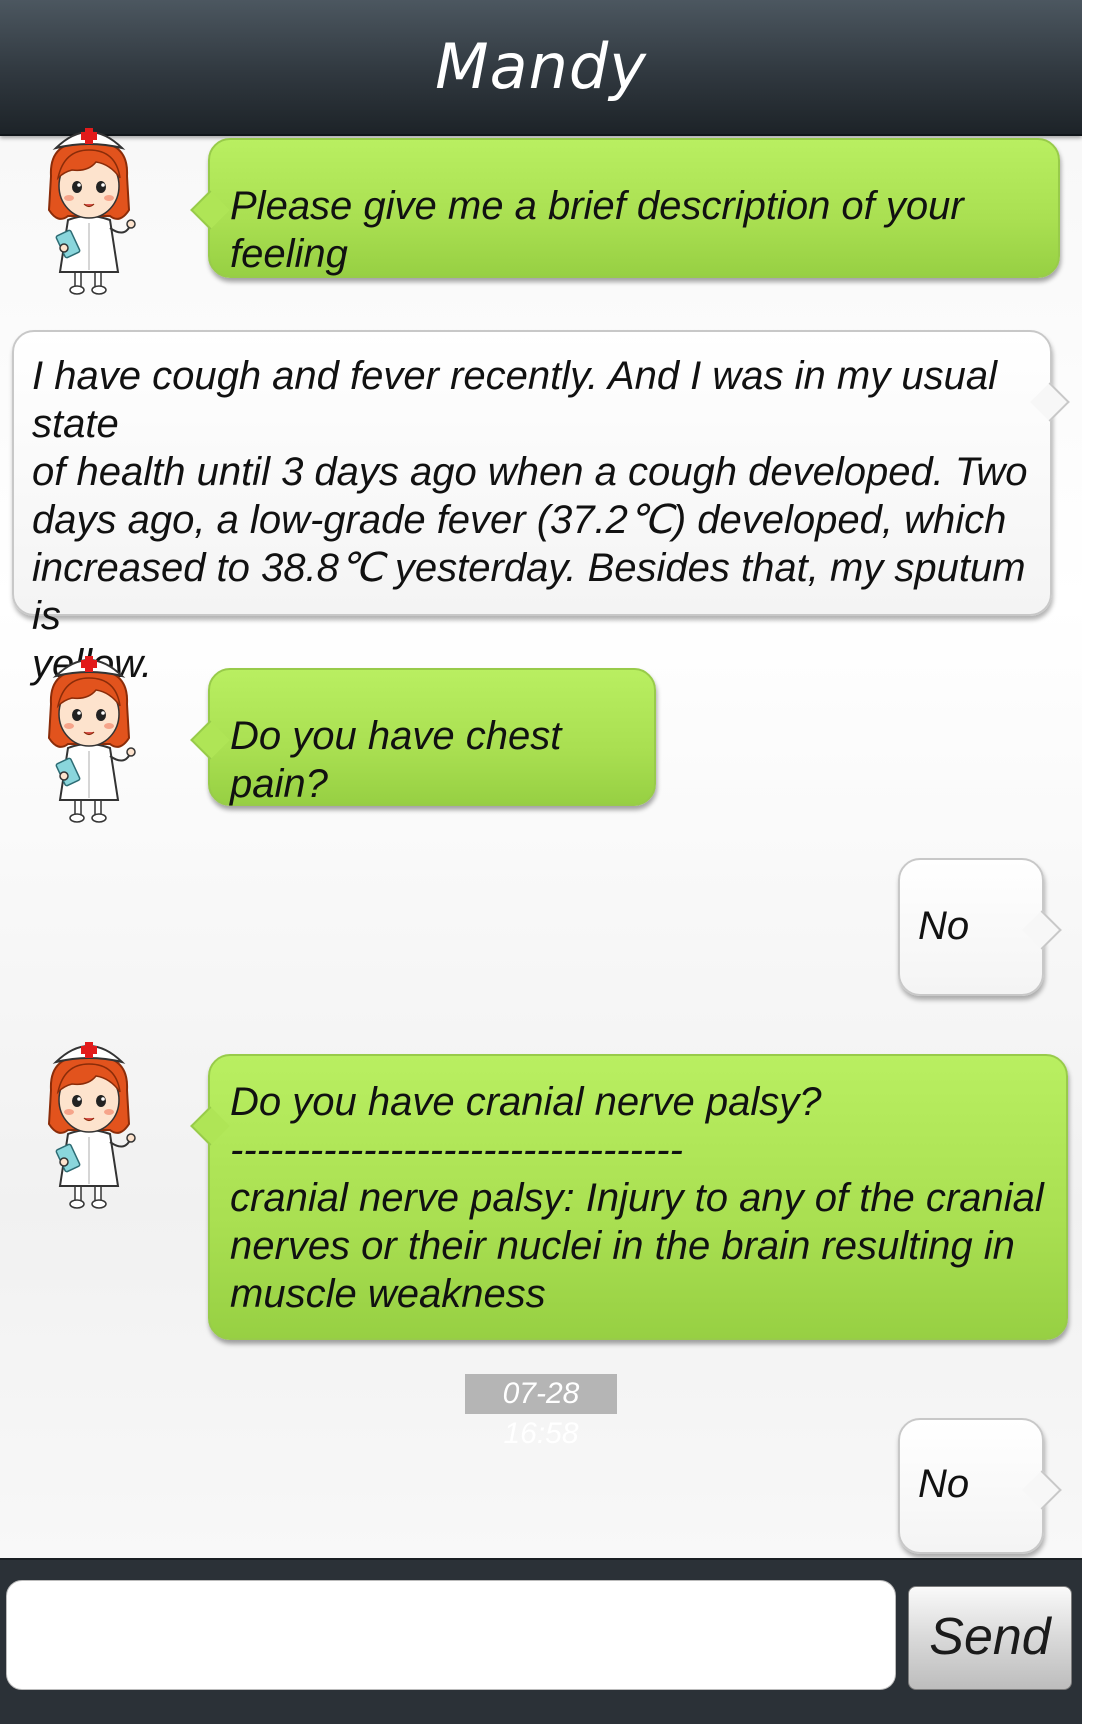  I want to click on message-text: Do you have chest pain?, so click(401, 760).